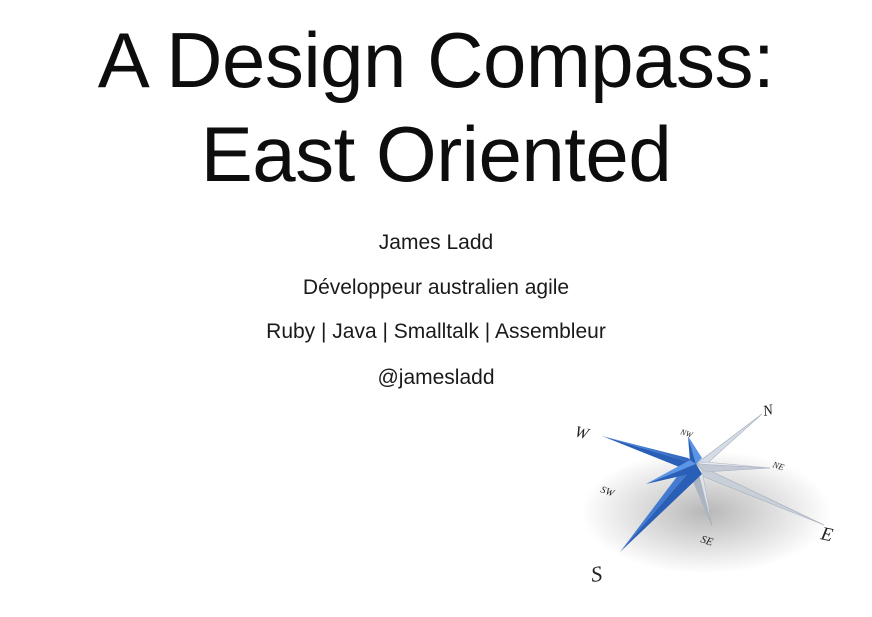  Describe the element at coordinates (582, 433) in the screenshot. I see `compass-label-w: W` at that location.